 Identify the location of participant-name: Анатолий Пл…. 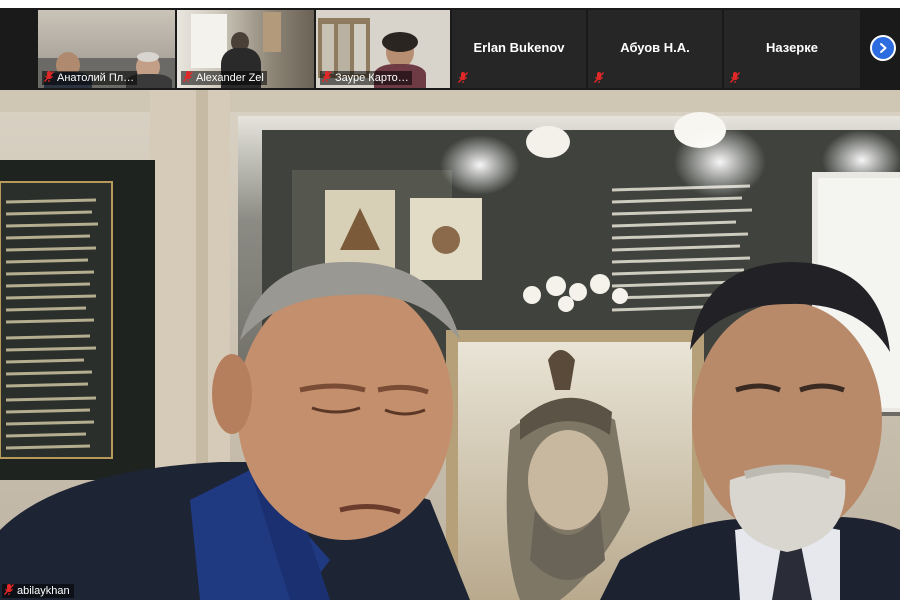
(90, 78).